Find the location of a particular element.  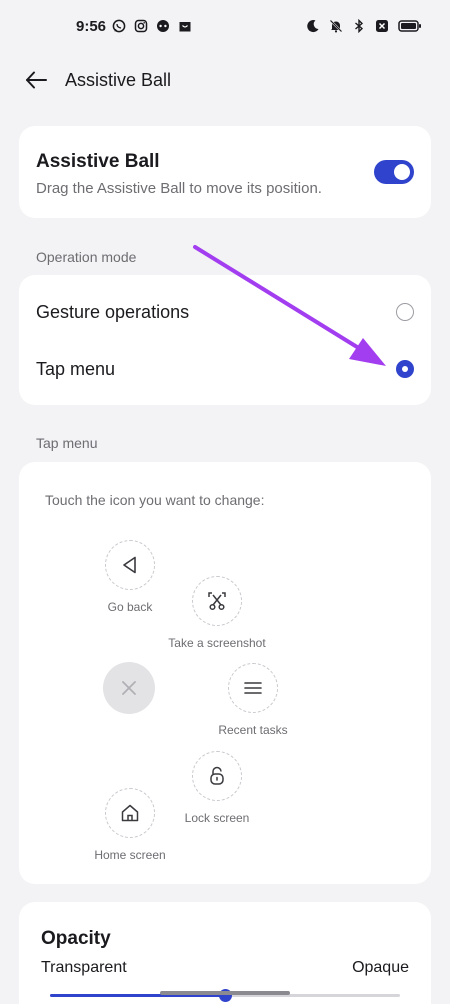

tap-item-recent-tasks: Recent tasks is located at coordinates (253, 700).